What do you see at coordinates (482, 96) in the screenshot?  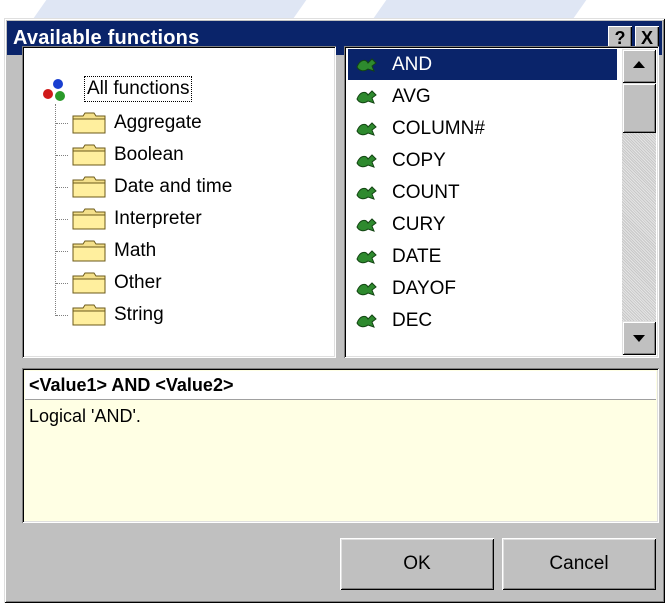 I see `function-list-item: AVG` at bounding box center [482, 96].